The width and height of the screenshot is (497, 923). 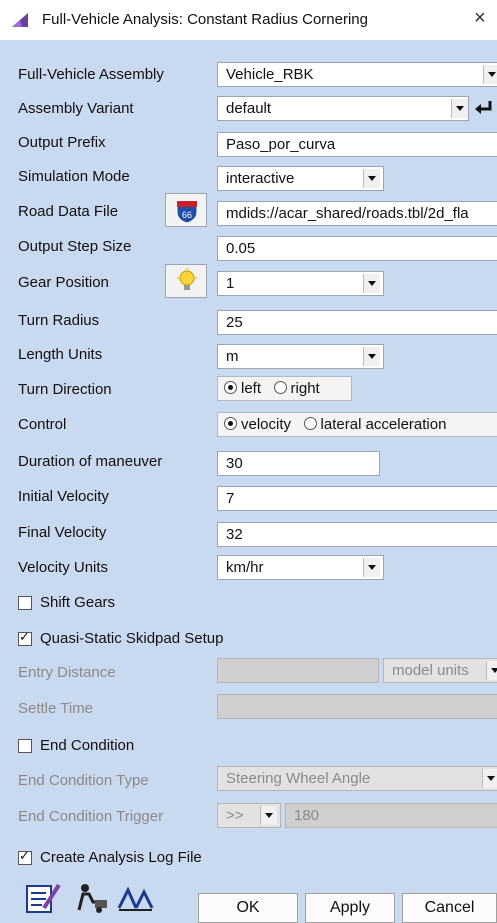 I want to click on end-trigger-label: End Condition Trigger, so click(x=91, y=816).